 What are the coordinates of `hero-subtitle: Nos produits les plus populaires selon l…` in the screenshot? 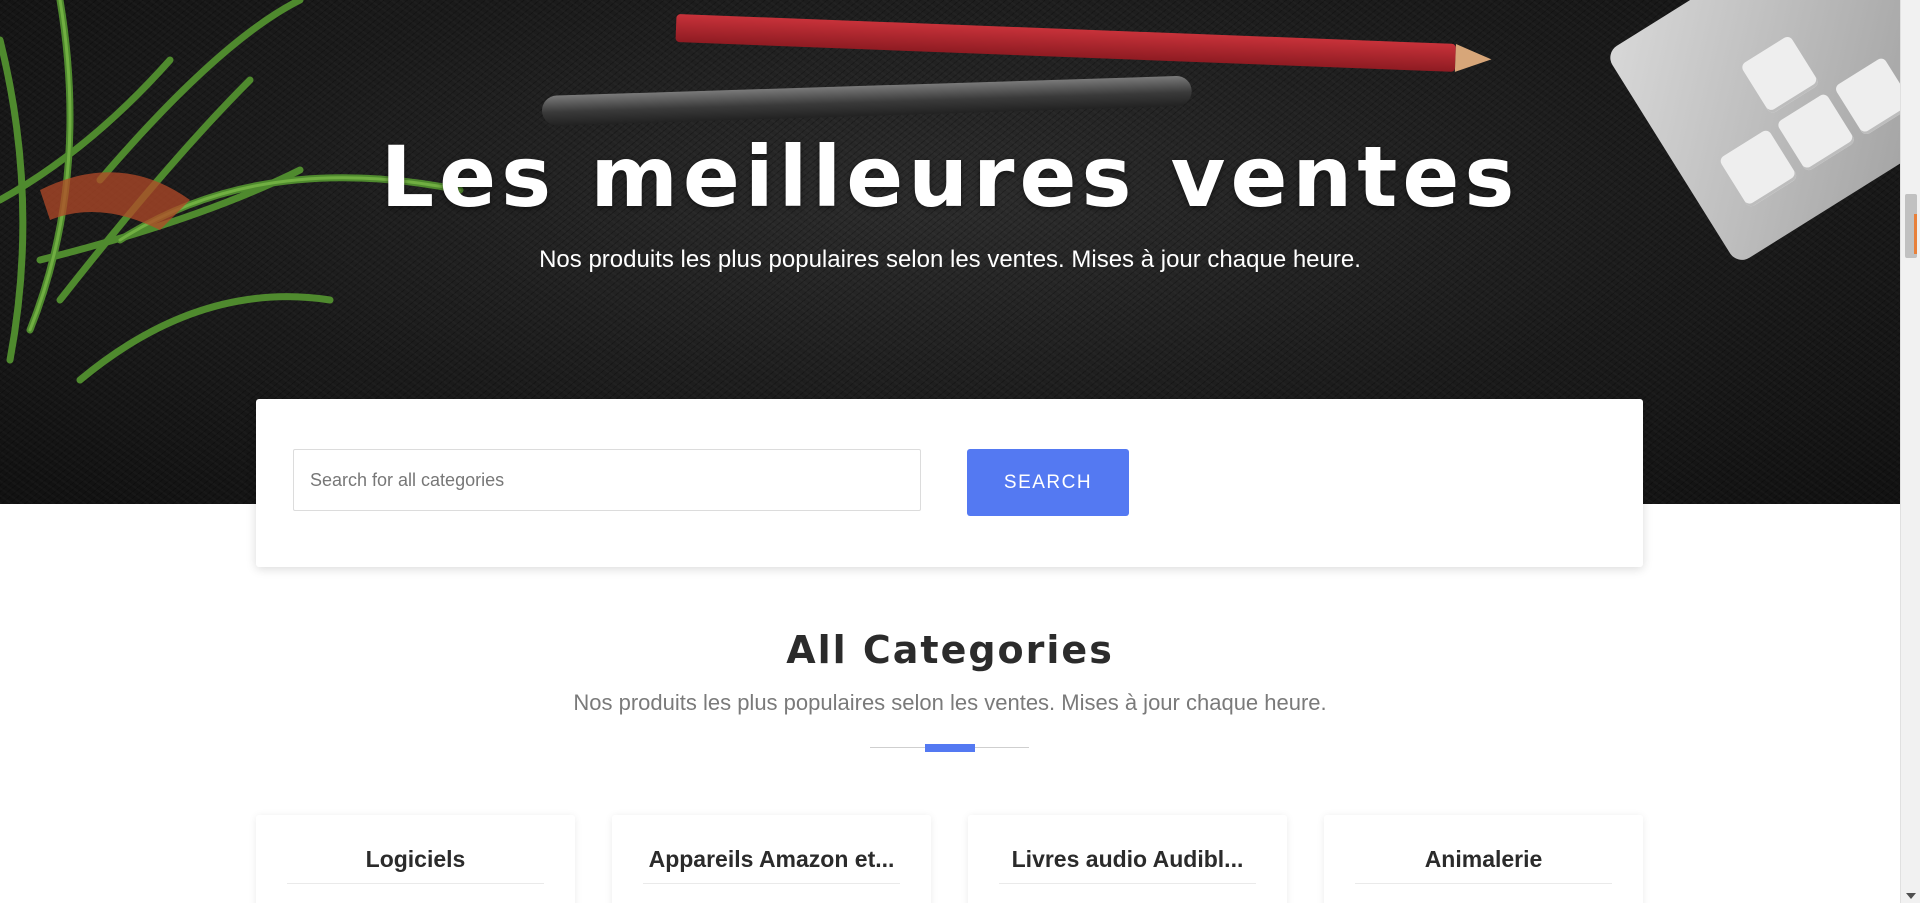 It's located at (950, 259).